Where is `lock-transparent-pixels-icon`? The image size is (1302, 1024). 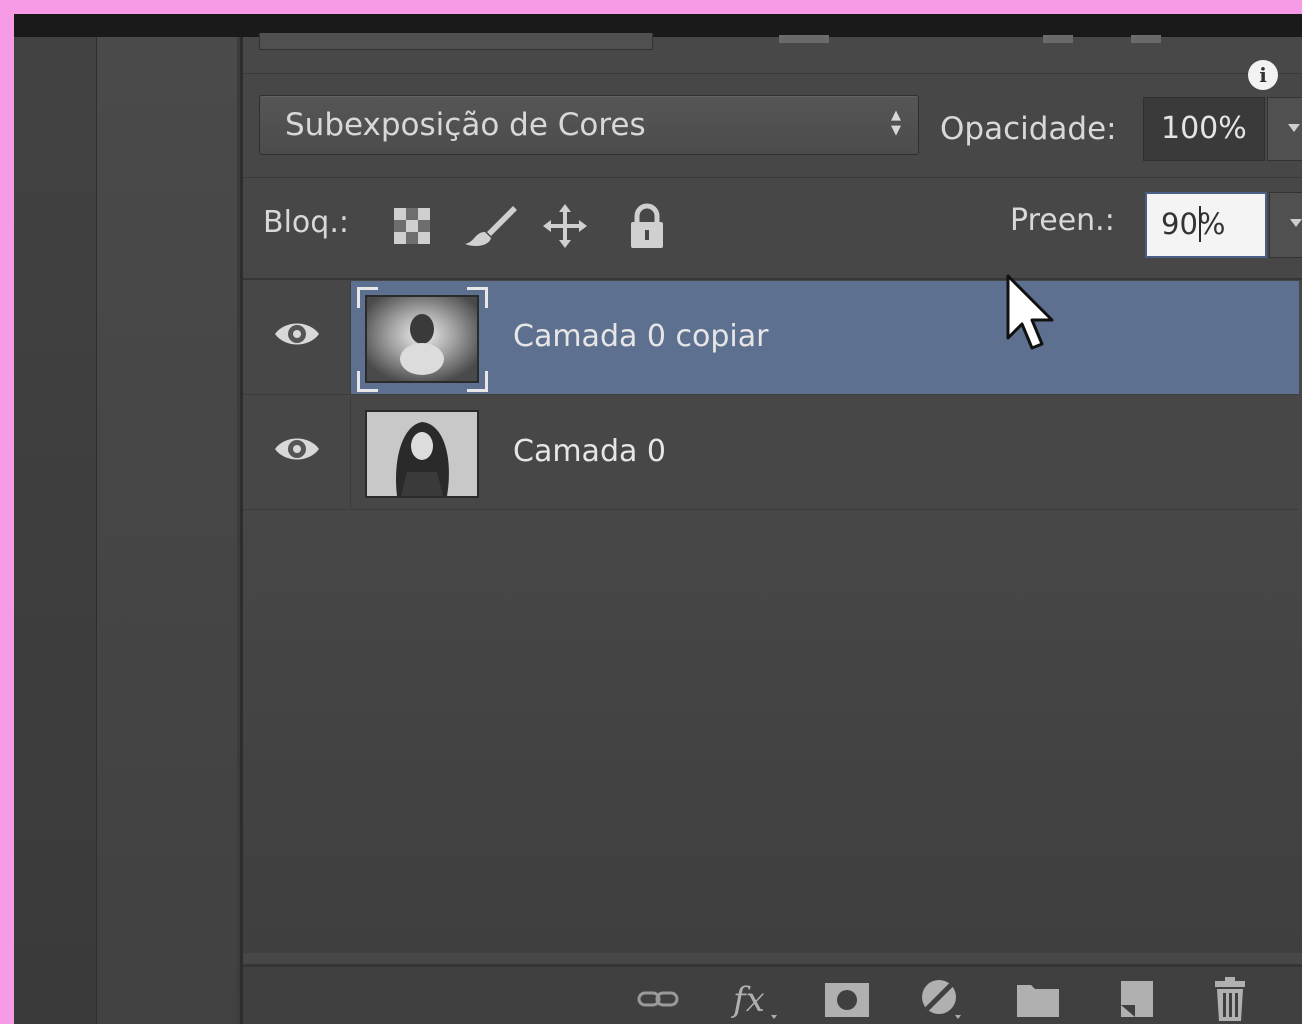
lock-transparent-pixels-icon is located at coordinates (412, 226).